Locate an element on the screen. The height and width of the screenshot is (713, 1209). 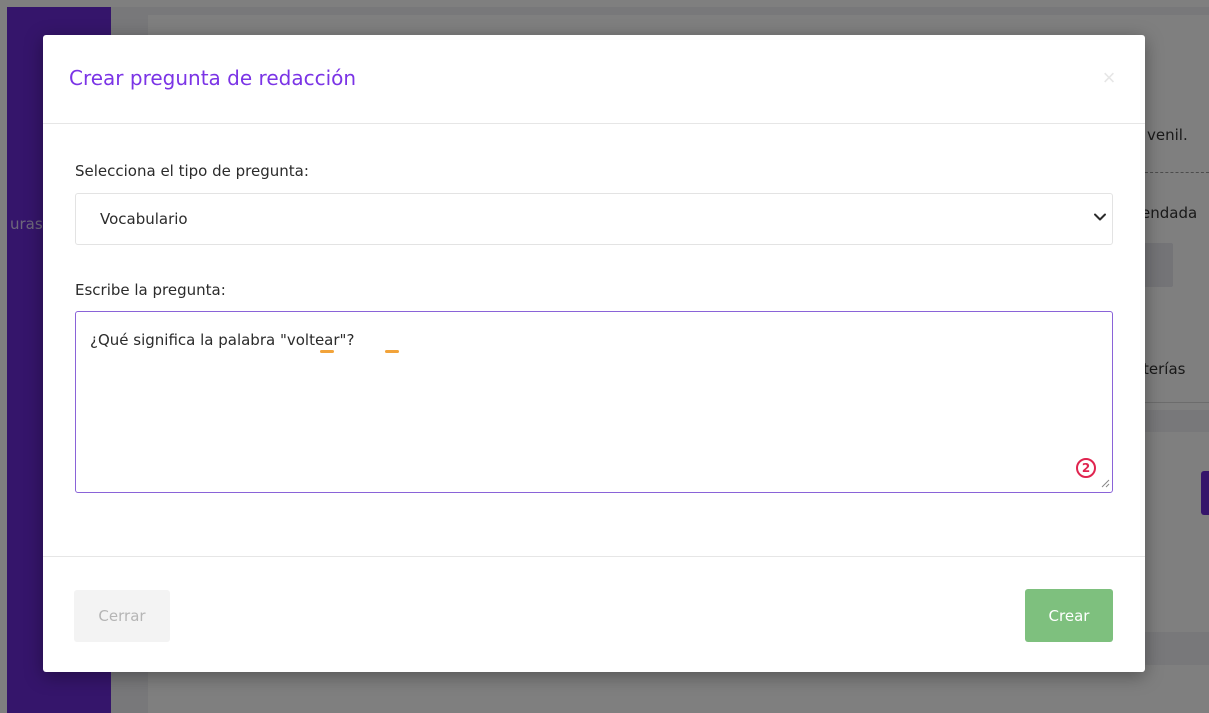
close-icon: × is located at coordinates (1109, 78).